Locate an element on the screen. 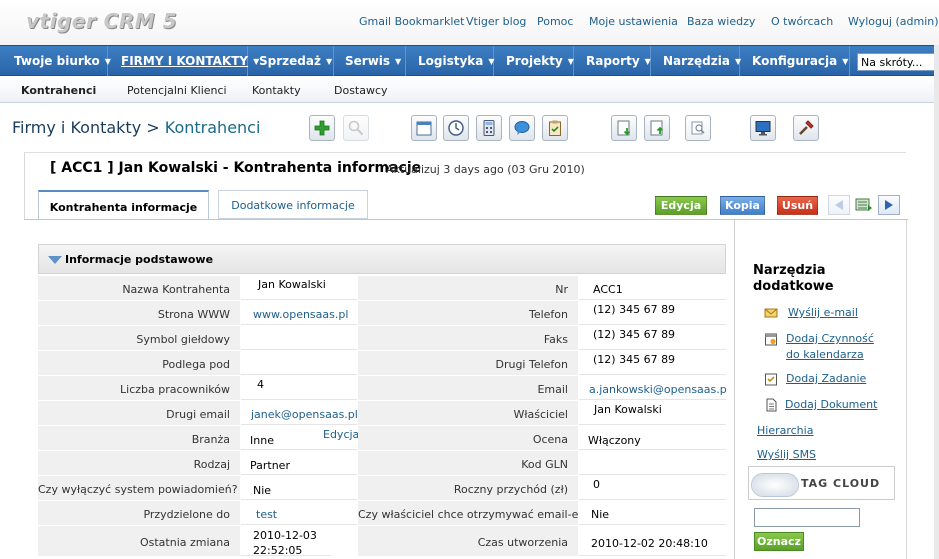  section-title: Informacje podstawowe is located at coordinates (139, 259).